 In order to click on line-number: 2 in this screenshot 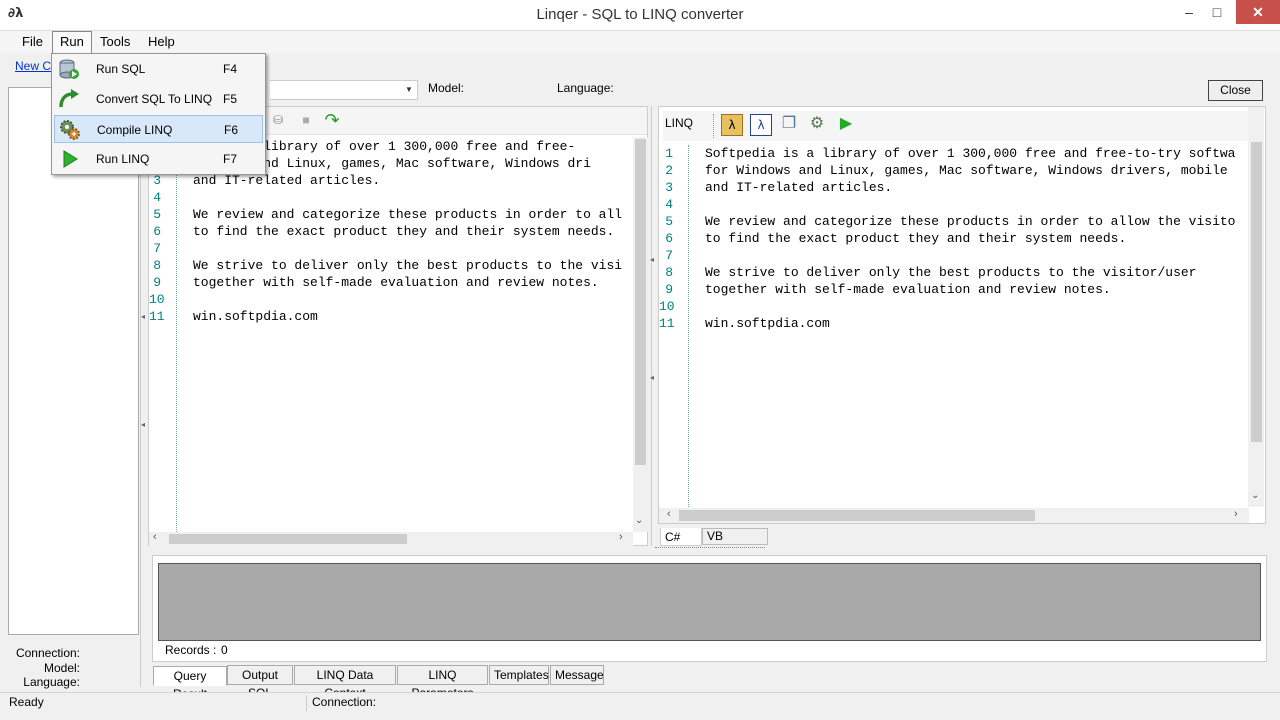, I will do `click(669, 170)`.